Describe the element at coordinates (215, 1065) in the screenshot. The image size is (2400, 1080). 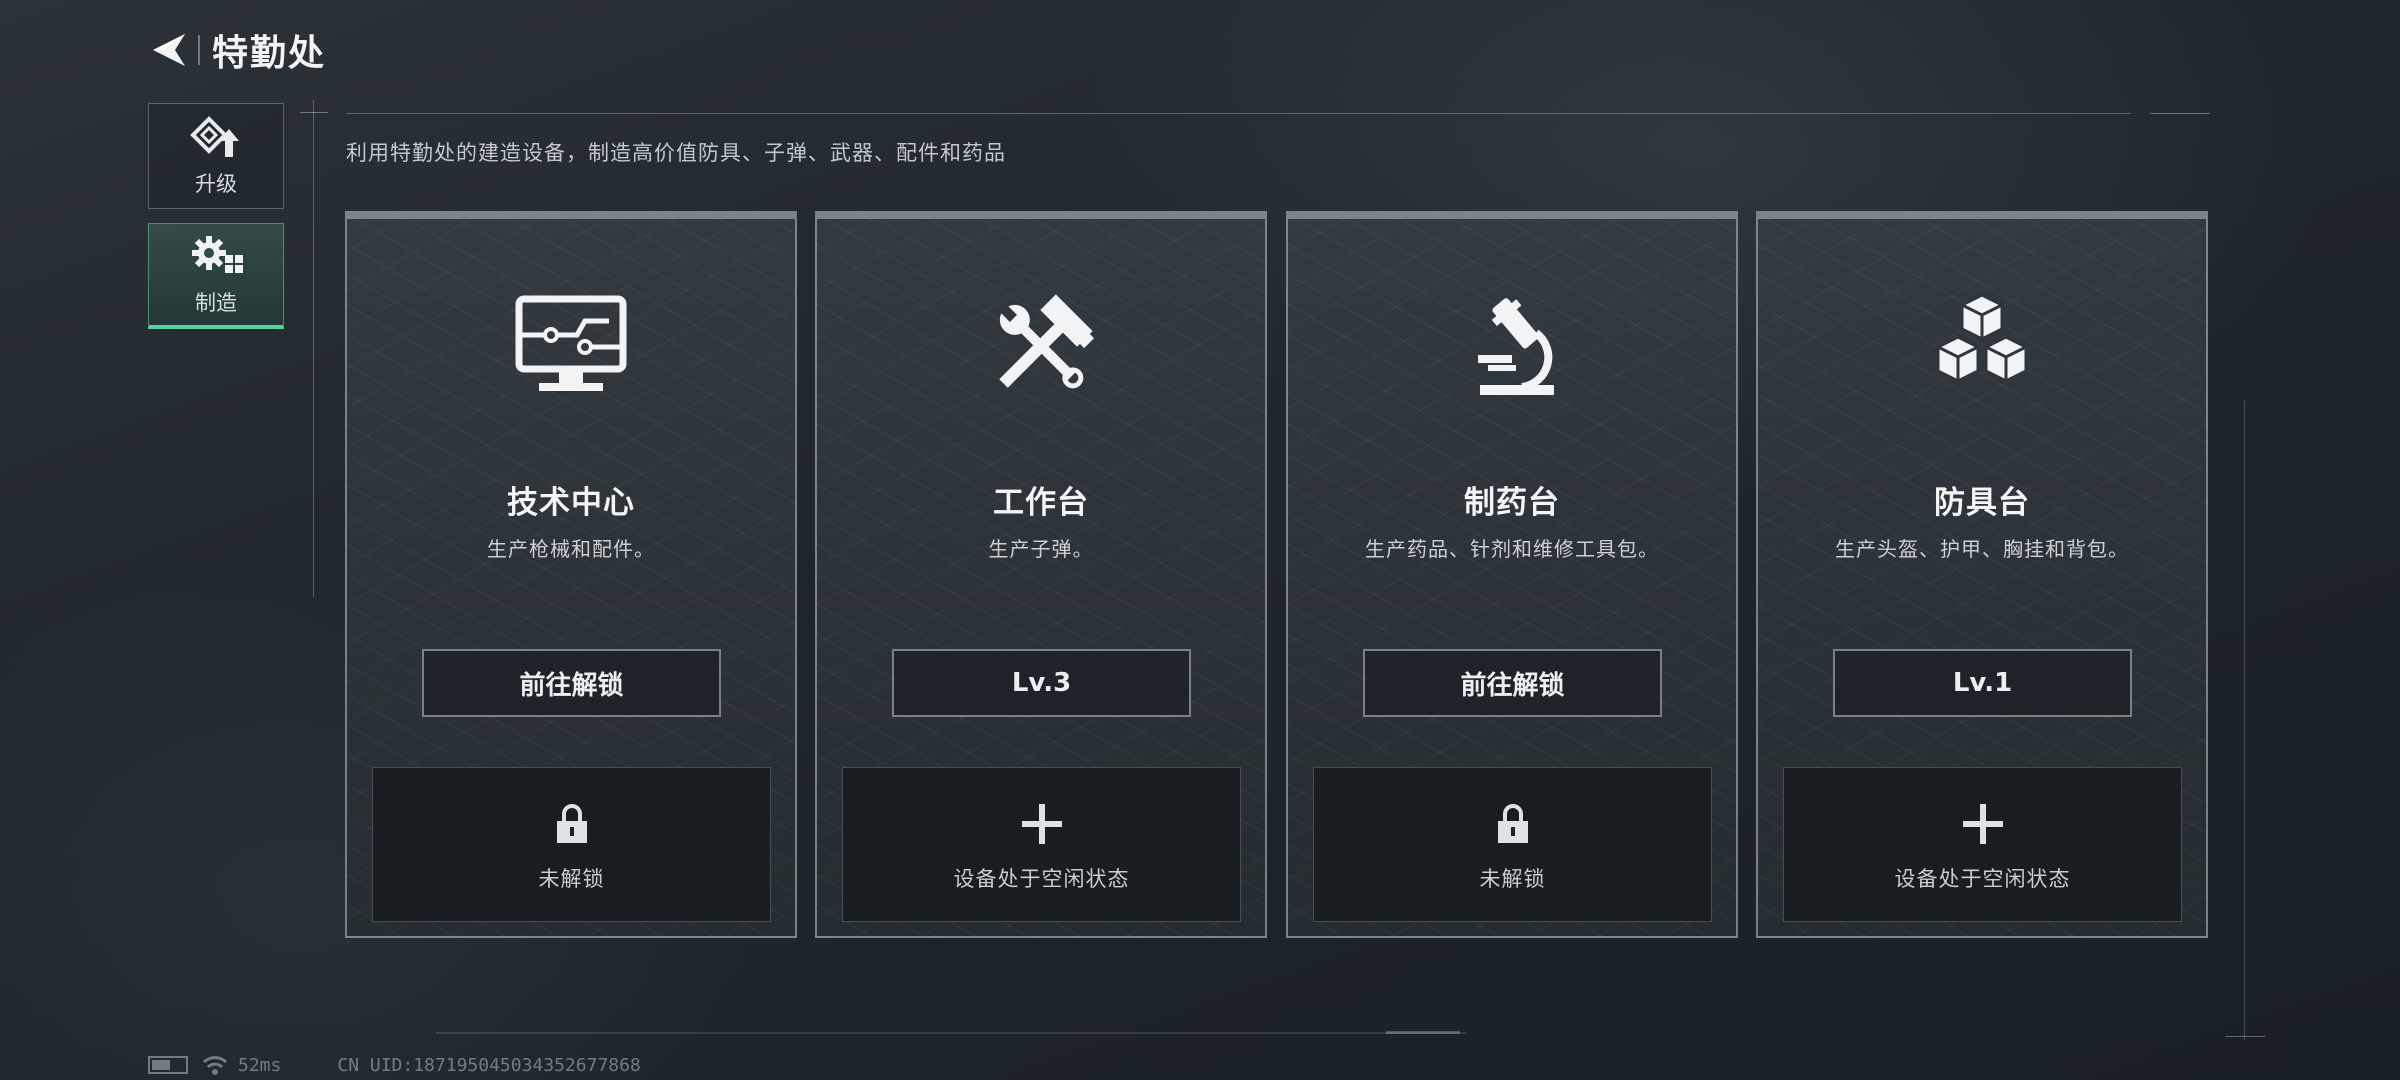
I see `wifi-icon` at that location.